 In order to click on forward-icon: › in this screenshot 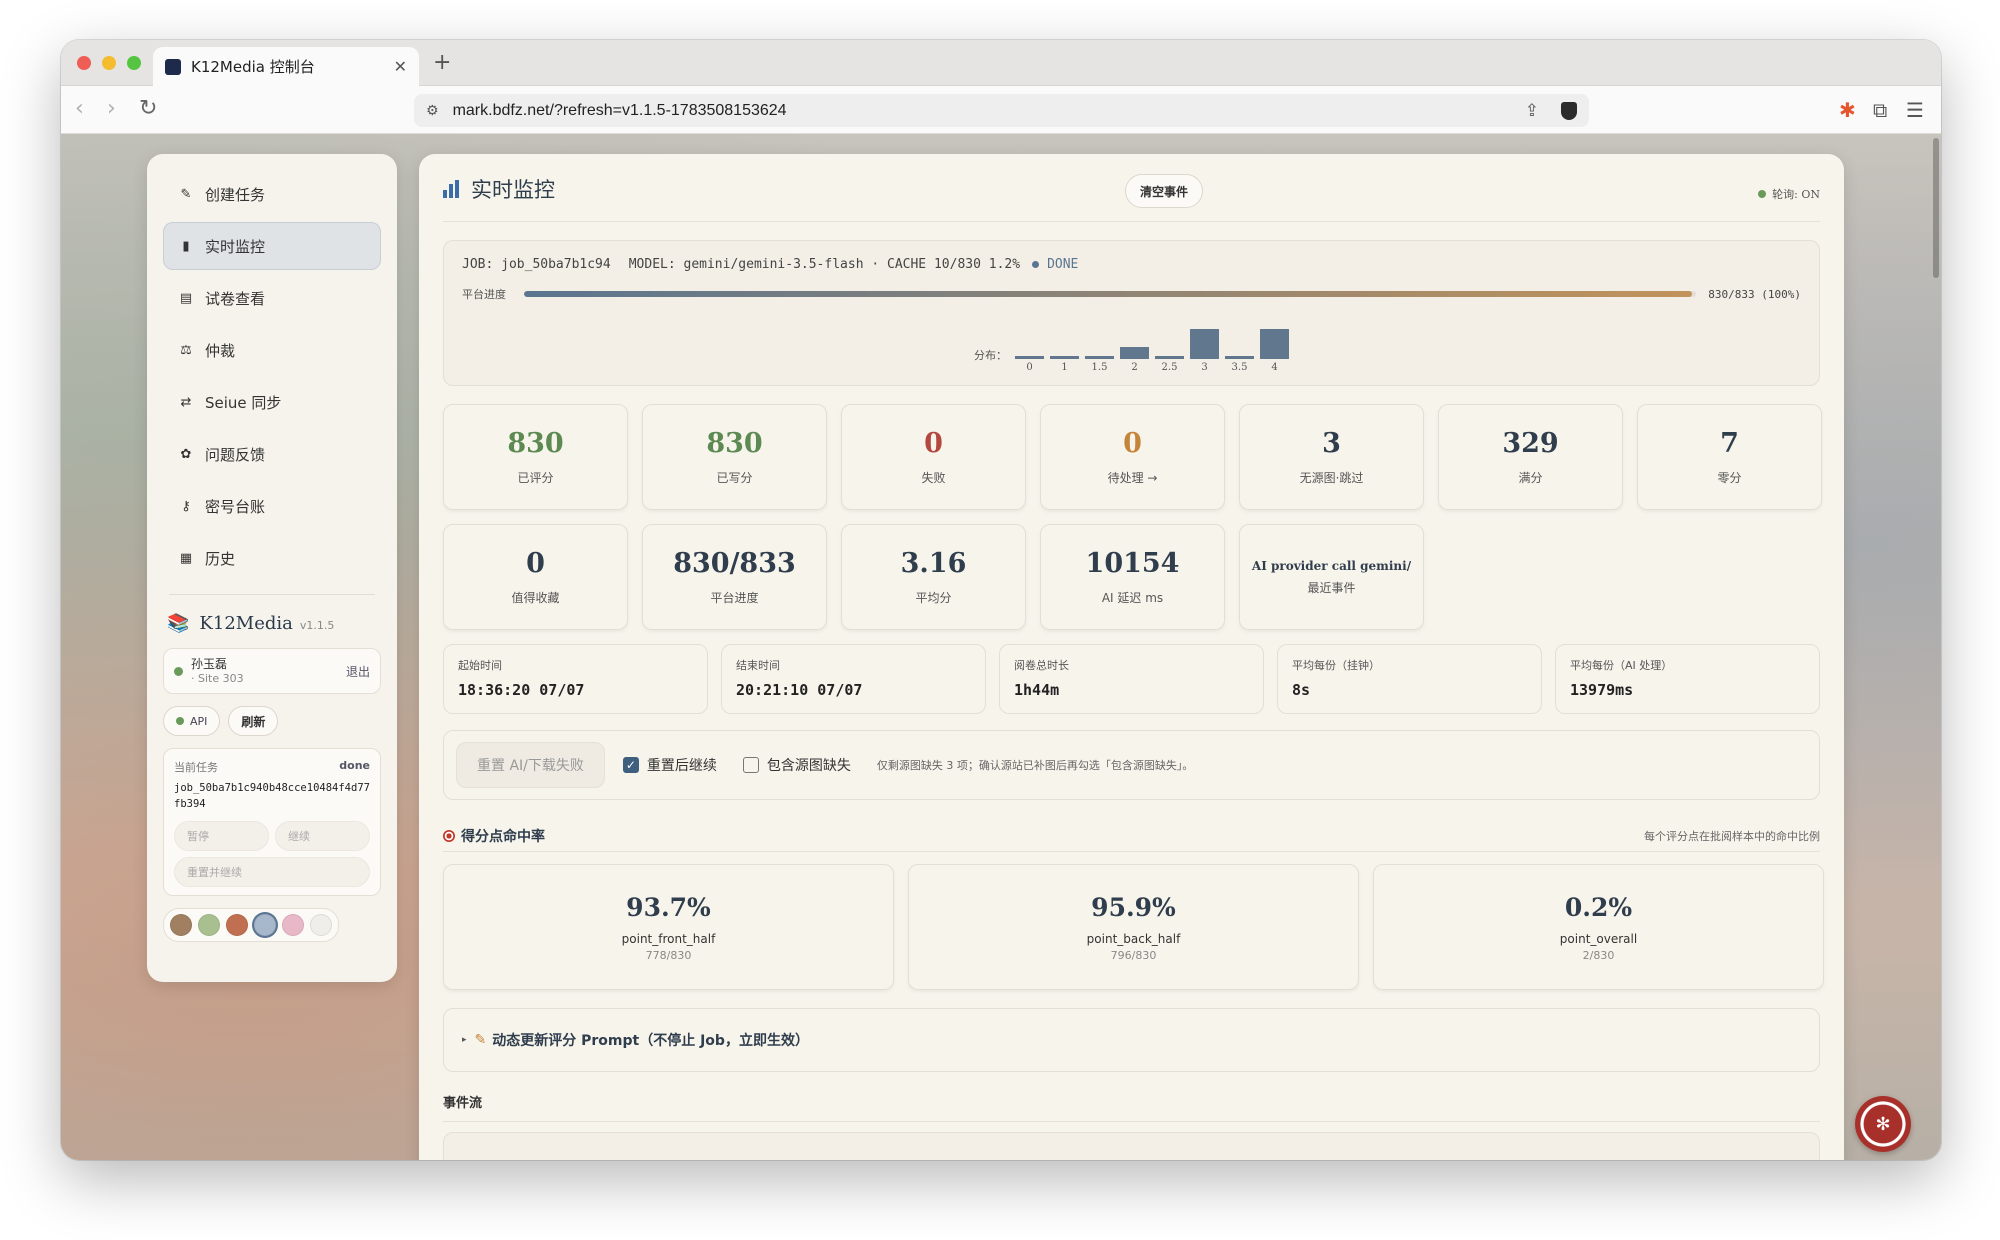, I will do `click(111, 108)`.